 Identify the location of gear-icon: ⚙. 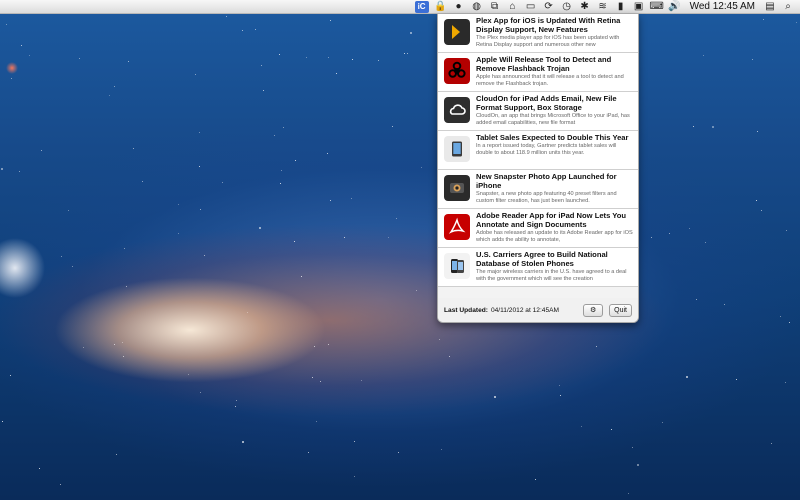
(593, 310).